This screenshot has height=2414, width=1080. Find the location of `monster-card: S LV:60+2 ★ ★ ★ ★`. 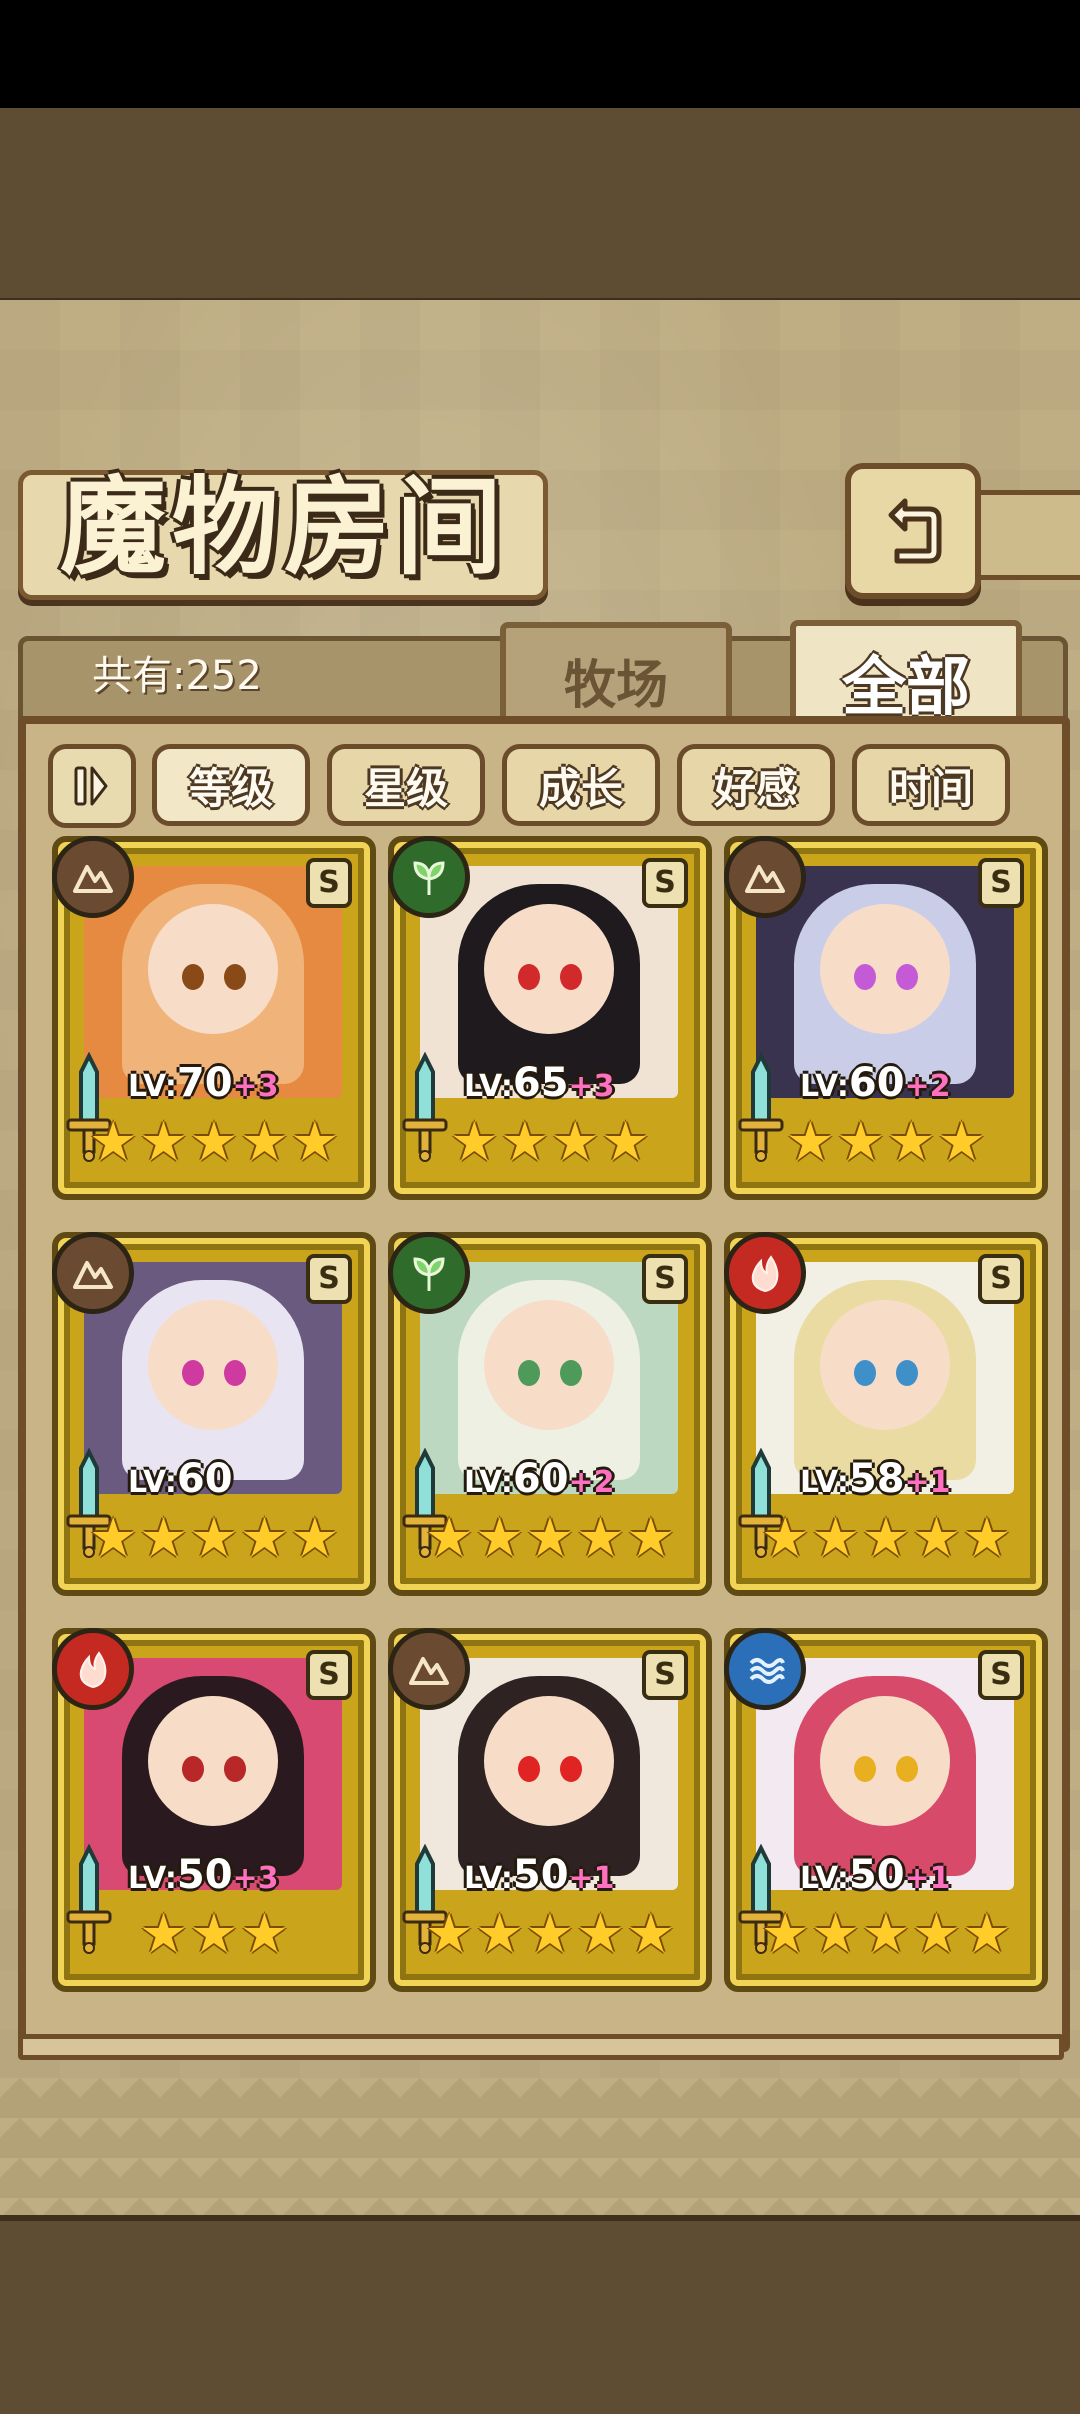

monster-card: S LV:60+2 ★ ★ ★ ★ is located at coordinates (886, 1018).